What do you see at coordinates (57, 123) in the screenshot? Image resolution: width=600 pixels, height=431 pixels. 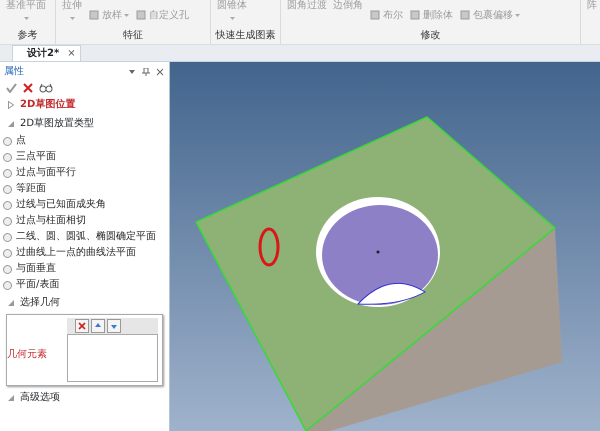 I see `section-header: 2D草图放置类型` at bounding box center [57, 123].